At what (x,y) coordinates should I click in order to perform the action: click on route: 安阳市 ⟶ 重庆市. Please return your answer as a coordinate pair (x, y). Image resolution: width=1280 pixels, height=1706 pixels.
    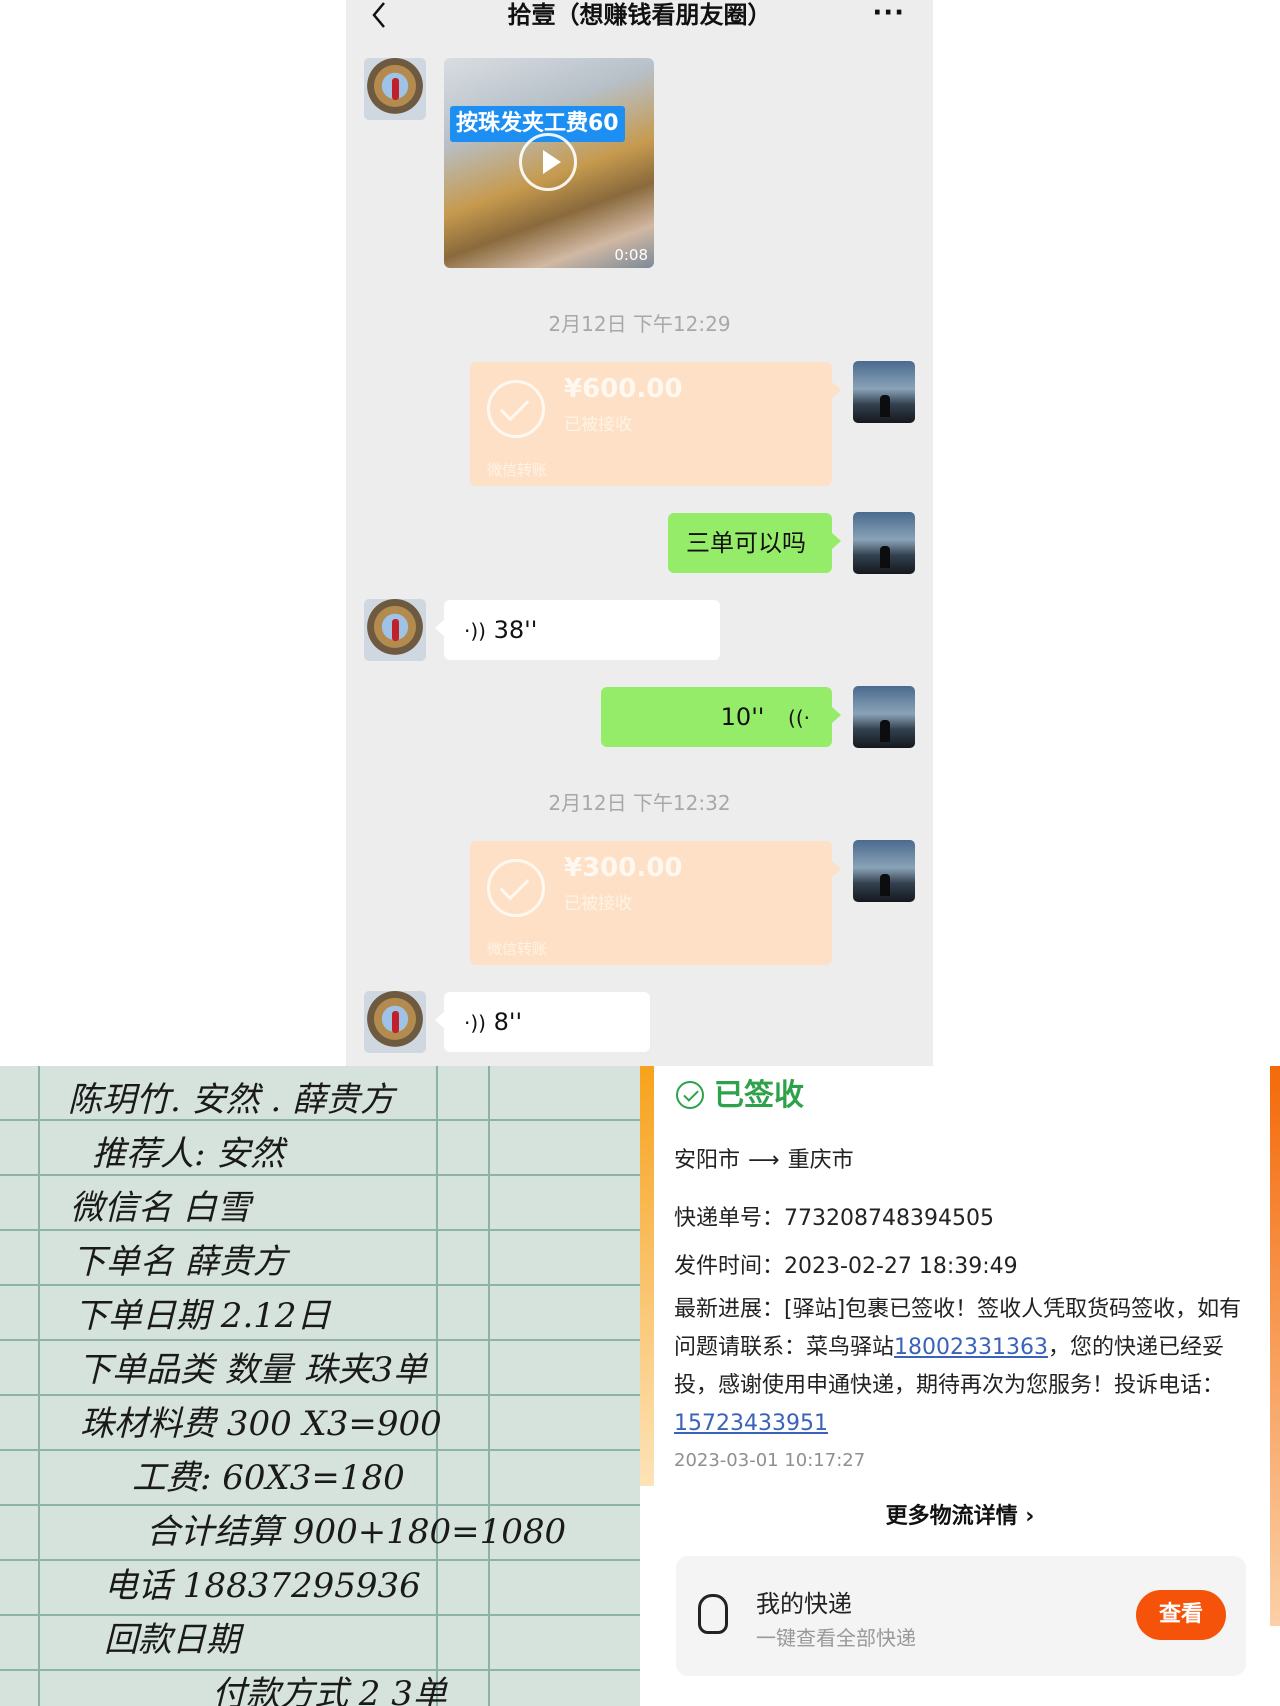
    Looking at the image, I should click on (764, 1158).